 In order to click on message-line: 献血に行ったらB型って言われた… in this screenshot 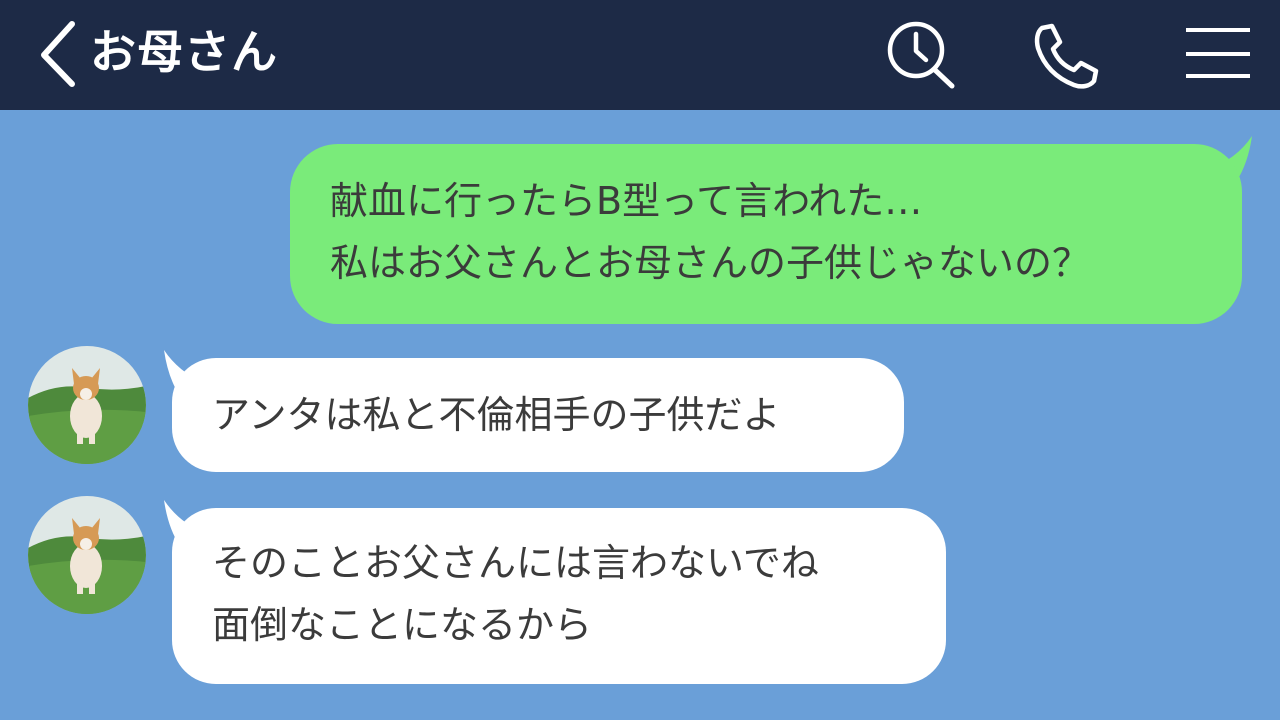, I will do `click(626, 201)`.